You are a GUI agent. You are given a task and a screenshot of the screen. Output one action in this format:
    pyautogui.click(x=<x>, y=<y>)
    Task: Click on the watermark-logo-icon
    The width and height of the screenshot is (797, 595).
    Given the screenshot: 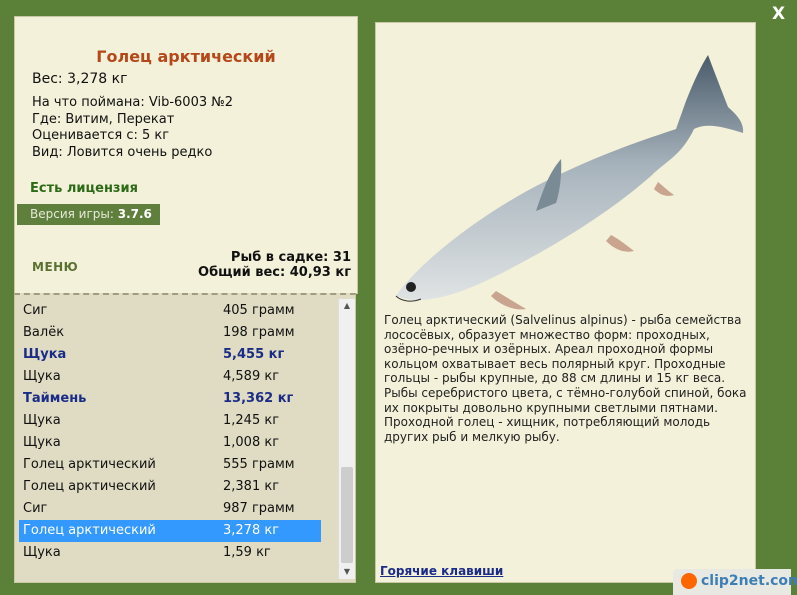 What is the action you would take?
    pyautogui.click(x=689, y=581)
    